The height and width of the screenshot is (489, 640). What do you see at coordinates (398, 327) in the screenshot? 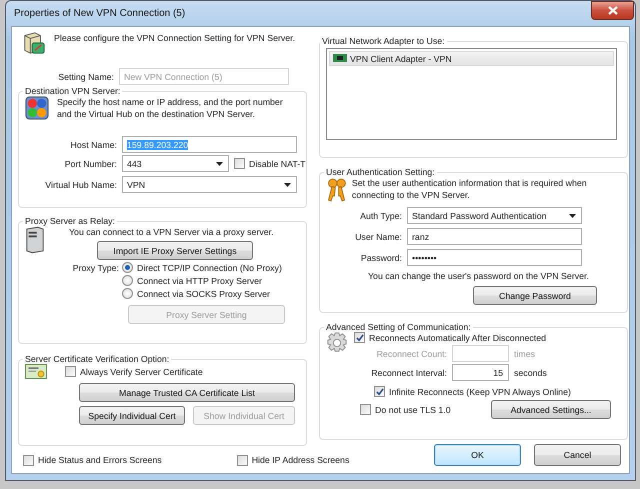
I see `group-title: Advanced Setting of Communication:` at bounding box center [398, 327].